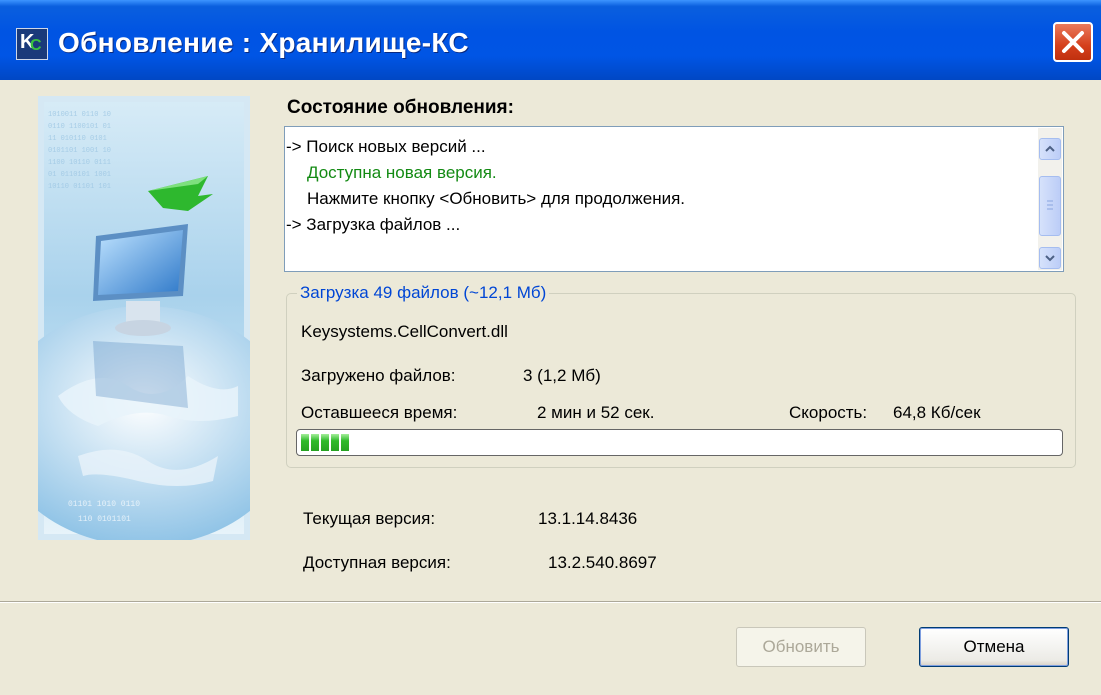 Image resolution: width=1101 pixels, height=695 pixels. What do you see at coordinates (79, 151) in the screenshot?
I see `svg-text: 0101101 1001 10` at bounding box center [79, 151].